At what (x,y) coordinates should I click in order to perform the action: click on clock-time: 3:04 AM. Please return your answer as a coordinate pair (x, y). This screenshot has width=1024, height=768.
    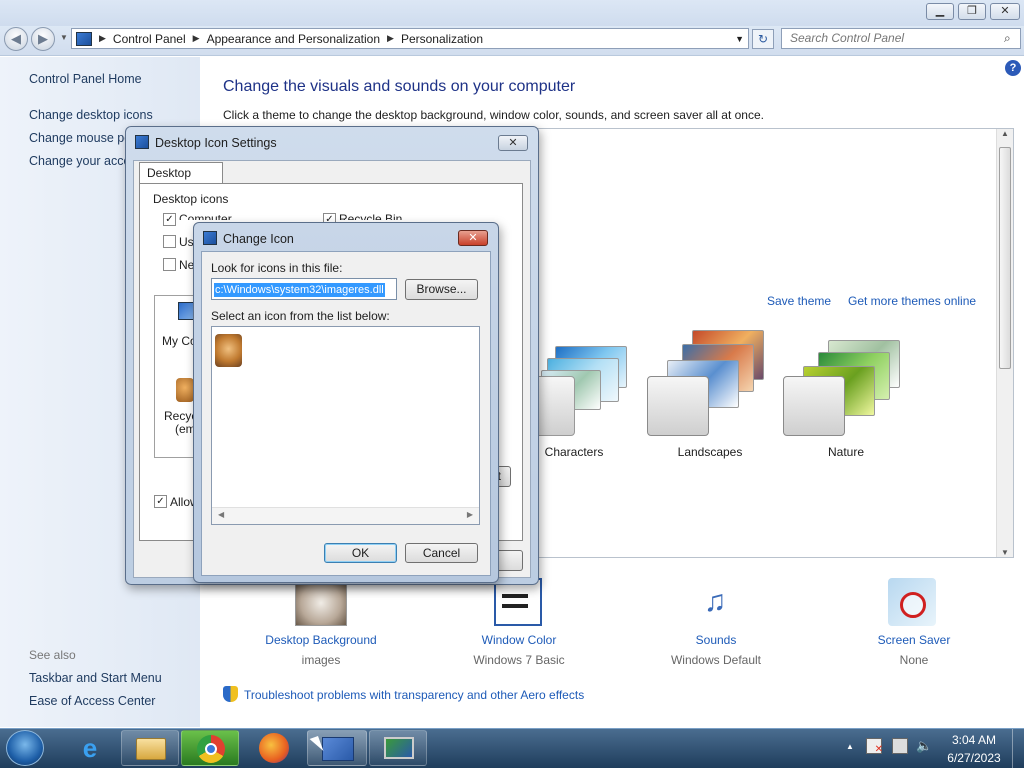
    Looking at the image, I should click on (974, 740).